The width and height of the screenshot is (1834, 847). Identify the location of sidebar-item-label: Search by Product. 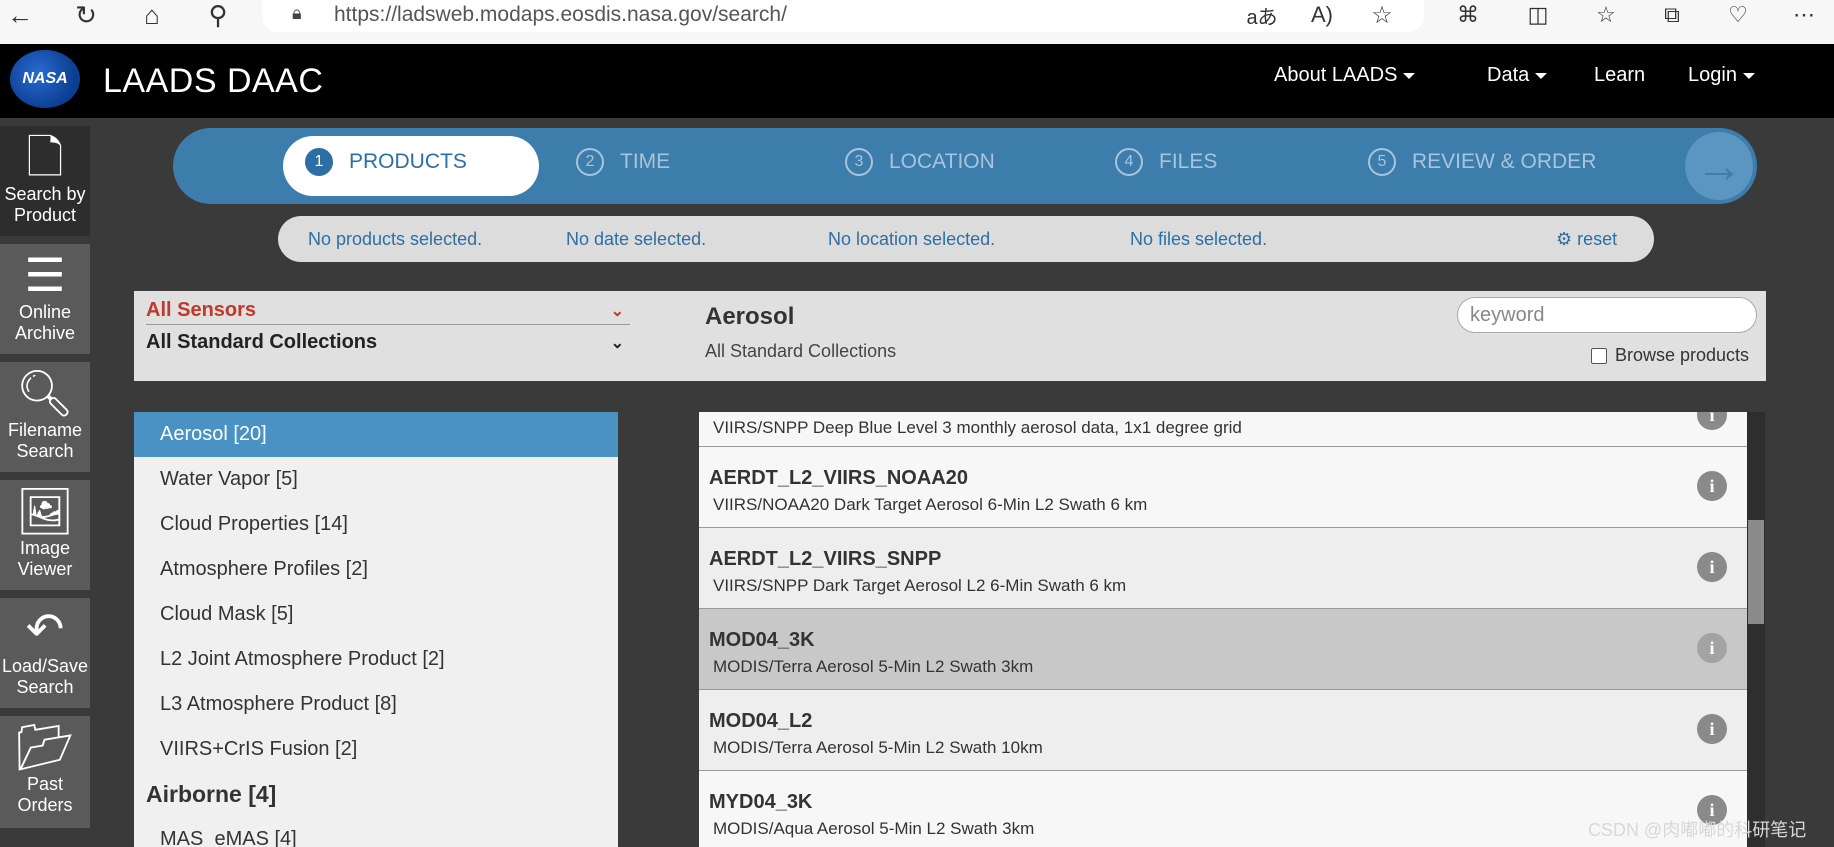
(45, 204).